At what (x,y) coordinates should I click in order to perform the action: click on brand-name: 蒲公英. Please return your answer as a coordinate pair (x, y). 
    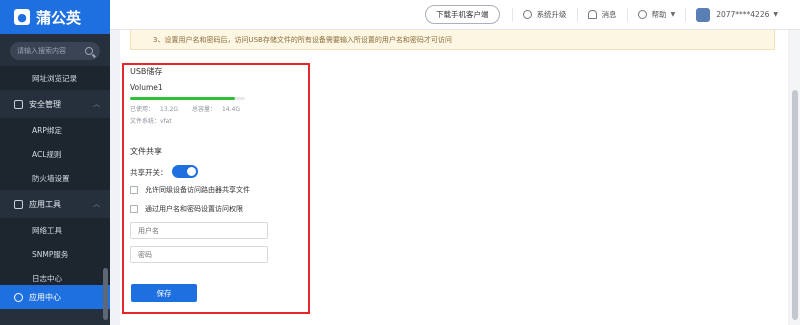
    Looking at the image, I should click on (59, 17).